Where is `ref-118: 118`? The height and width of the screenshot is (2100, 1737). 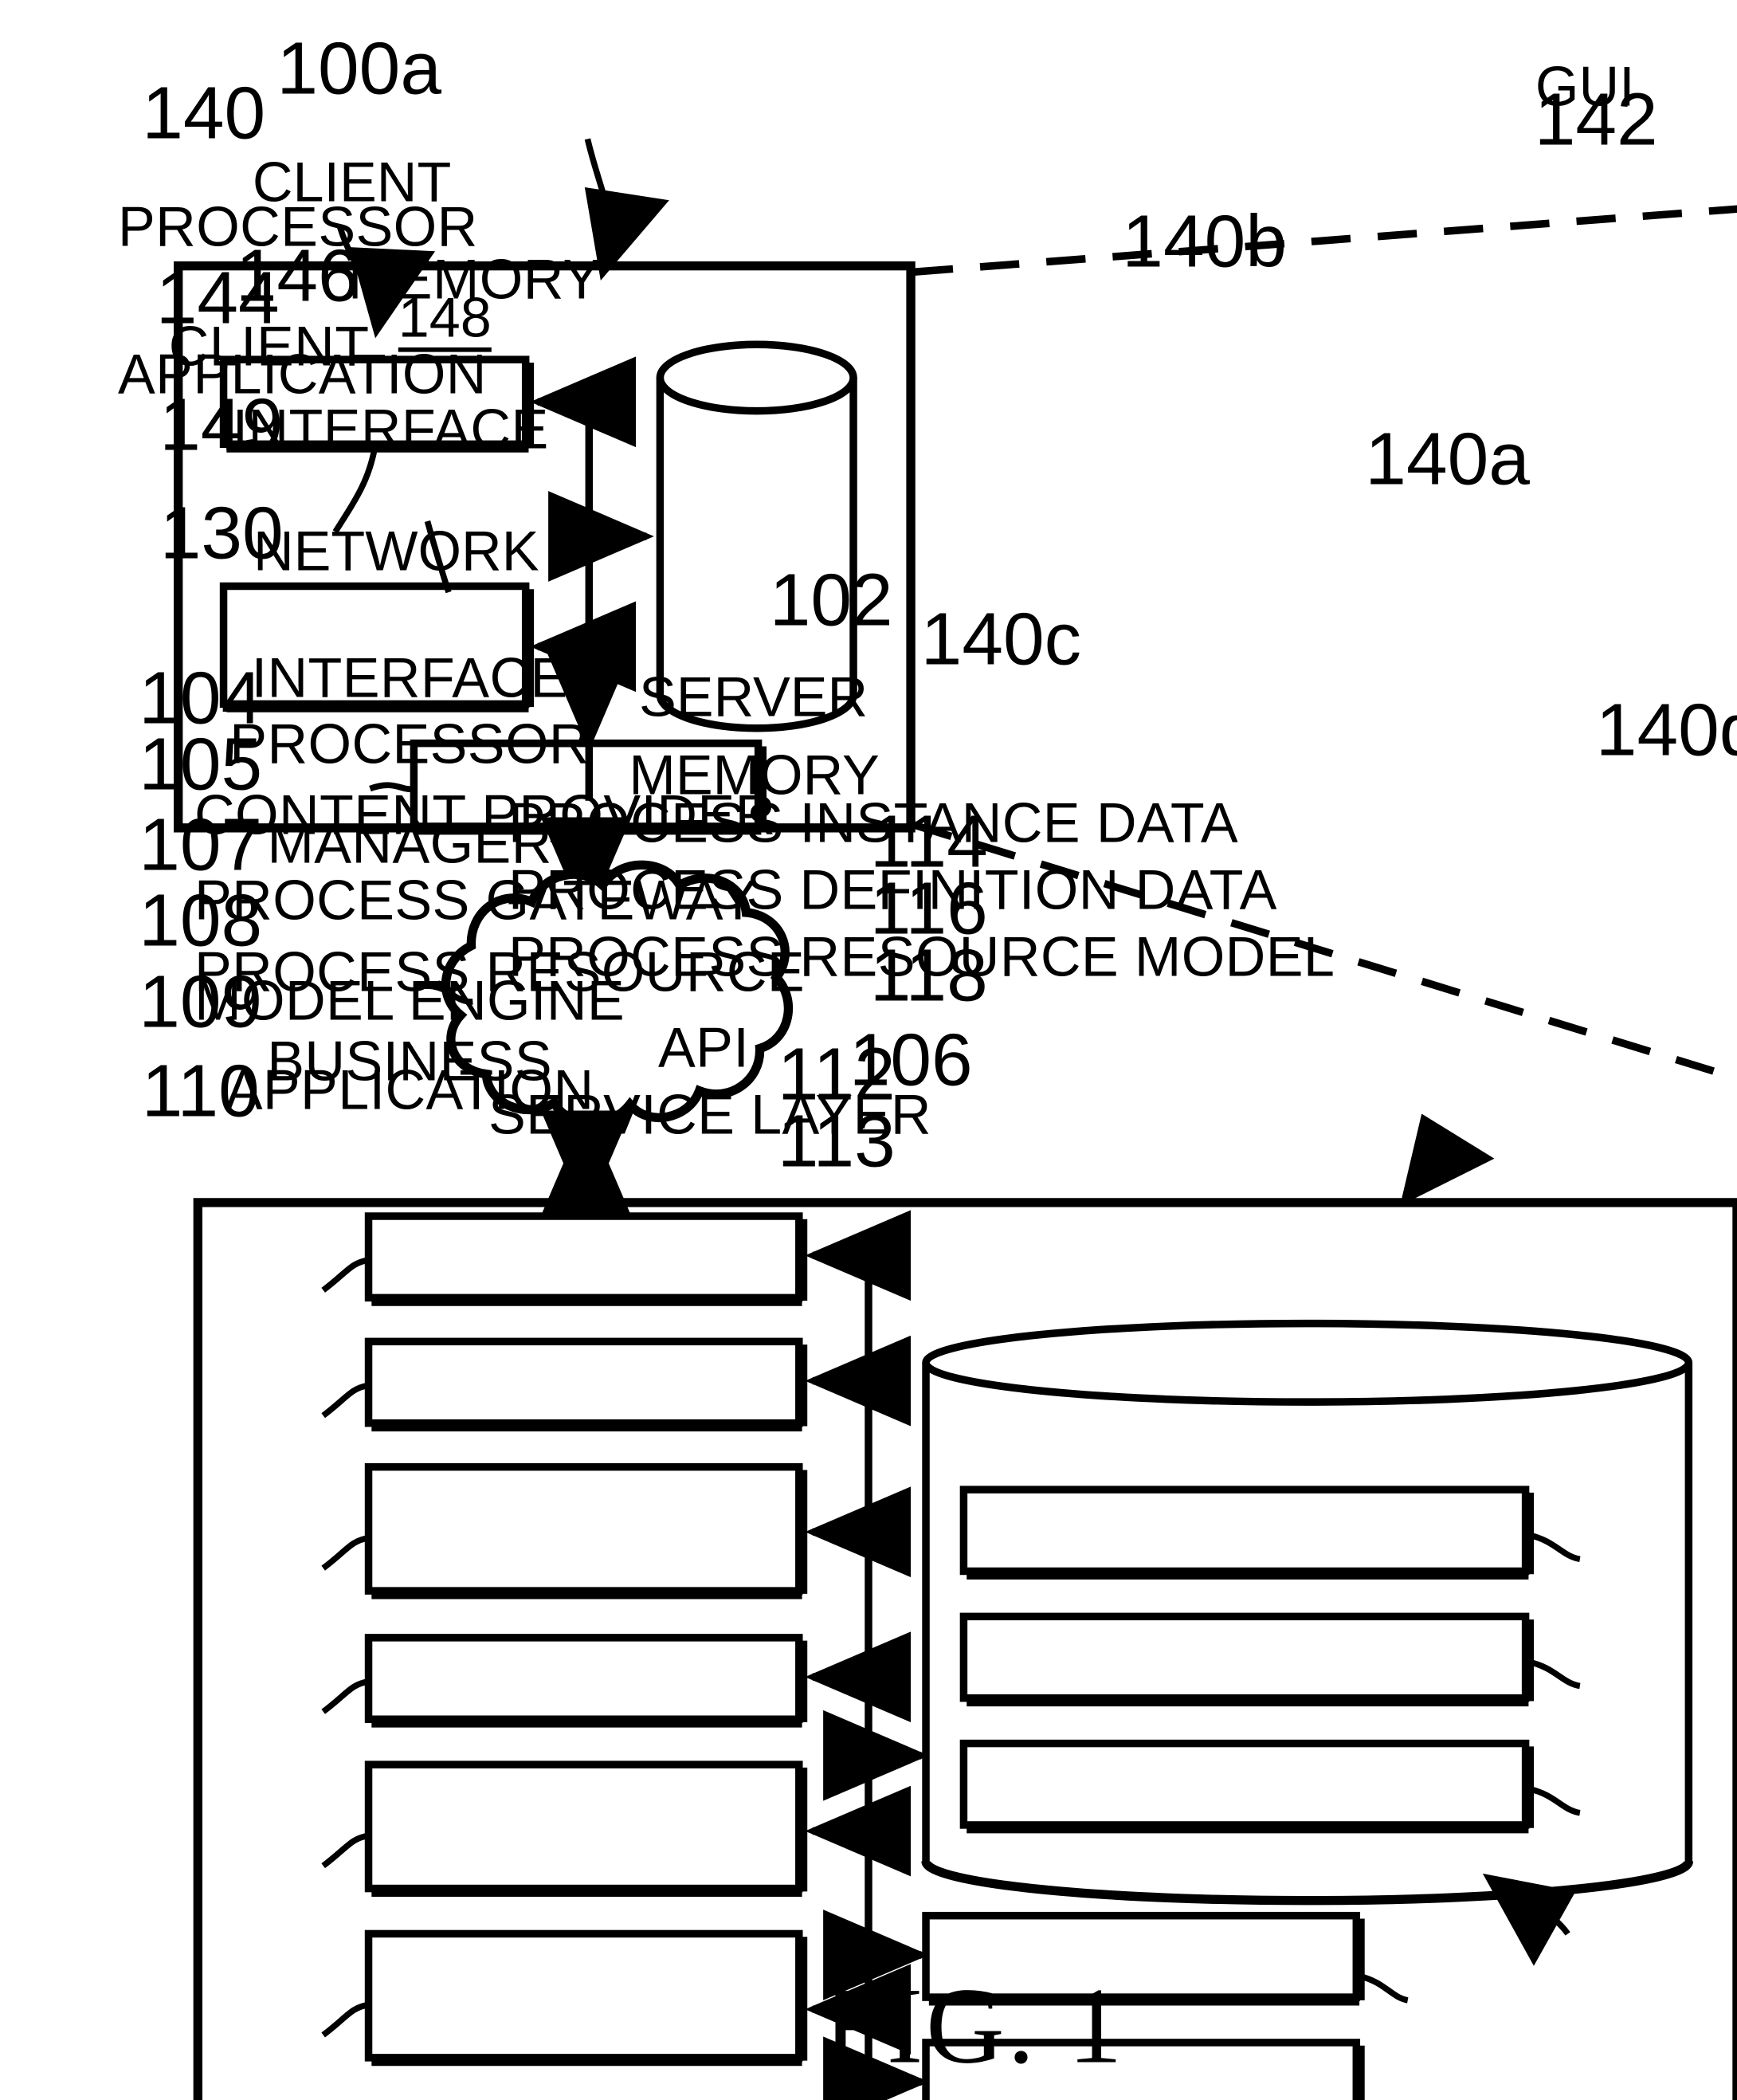
ref-118: 118 is located at coordinates (929, 977).